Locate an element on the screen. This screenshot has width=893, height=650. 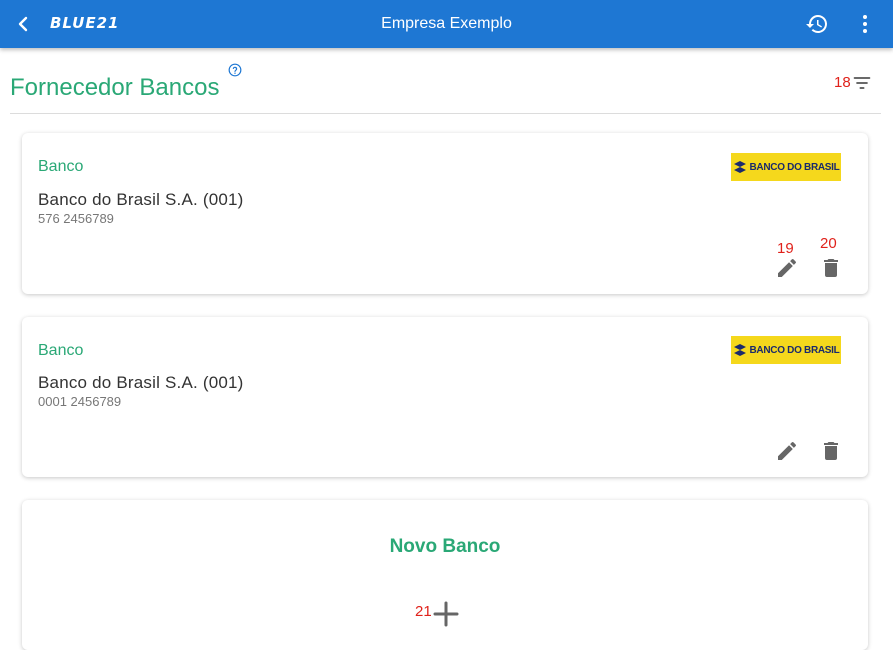
page-title: Fornecedor Bancos is located at coordinates (115, 87).